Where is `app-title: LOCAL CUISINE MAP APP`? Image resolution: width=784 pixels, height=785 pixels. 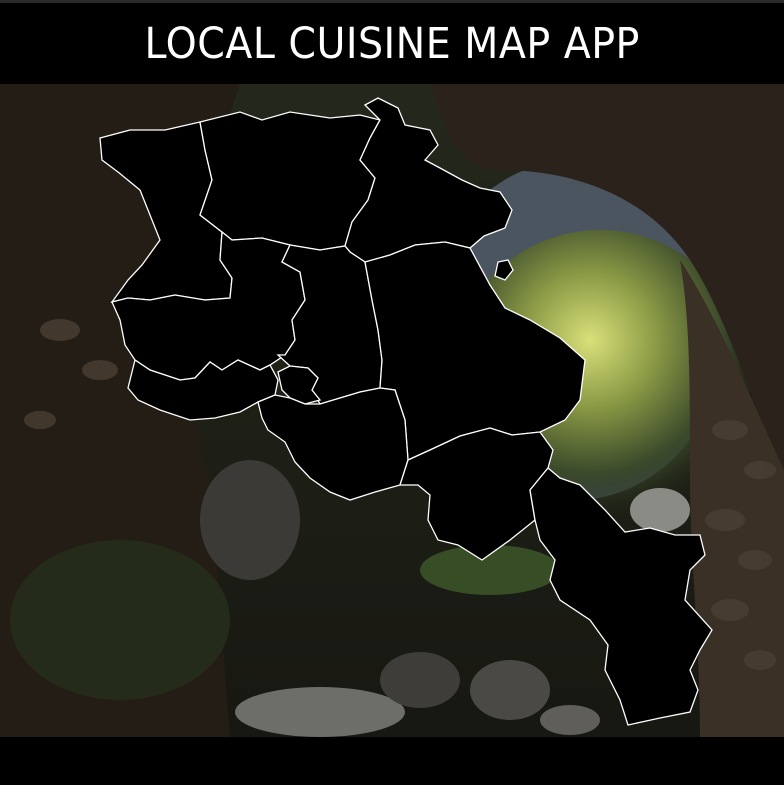 app-title: LOCAL CUISINE MAP APP is located at coordinates (392, 43).